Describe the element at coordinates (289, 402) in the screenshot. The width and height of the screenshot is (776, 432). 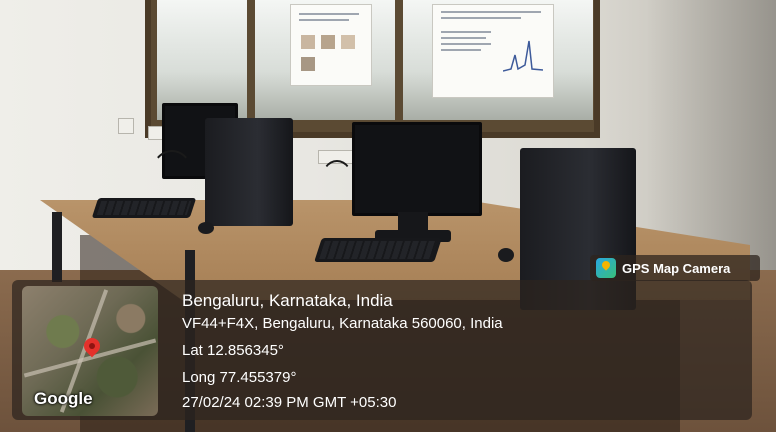
I see `timestamp: 27/02/24 02:39 PM GMT +05:30` at that location.